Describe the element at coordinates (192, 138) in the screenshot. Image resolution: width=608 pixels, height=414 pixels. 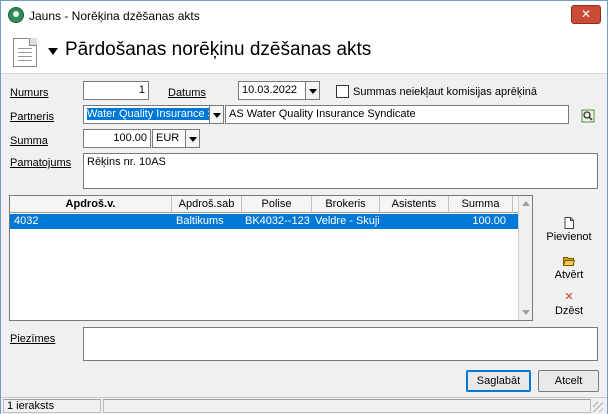
I see `currency-dropdown-button` at that location.